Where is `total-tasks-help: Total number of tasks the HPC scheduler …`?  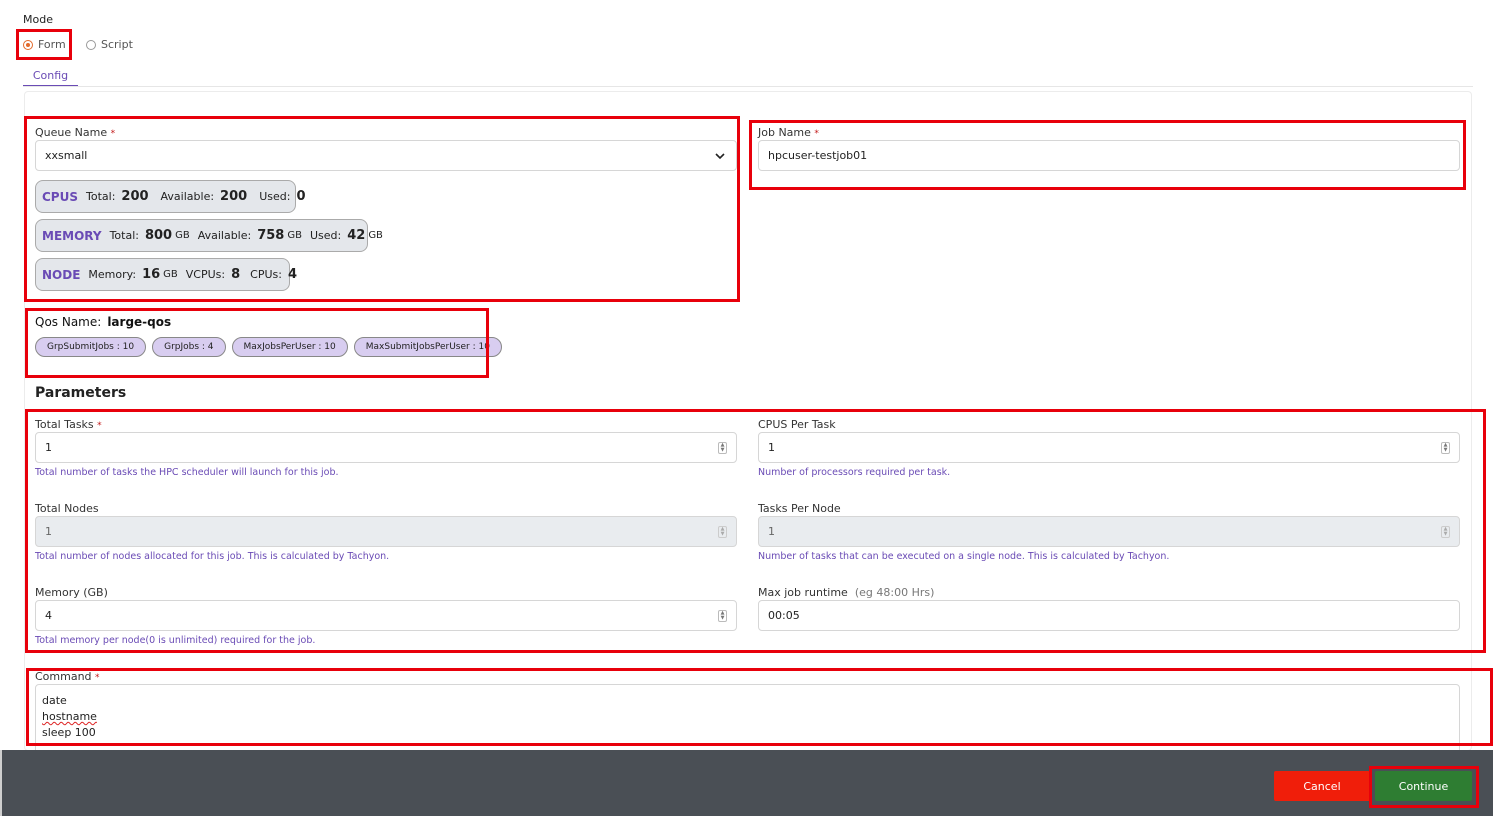
total-tasks-help: Total number of tasks the HPC scheduler … is located at coordinates (187, 472).